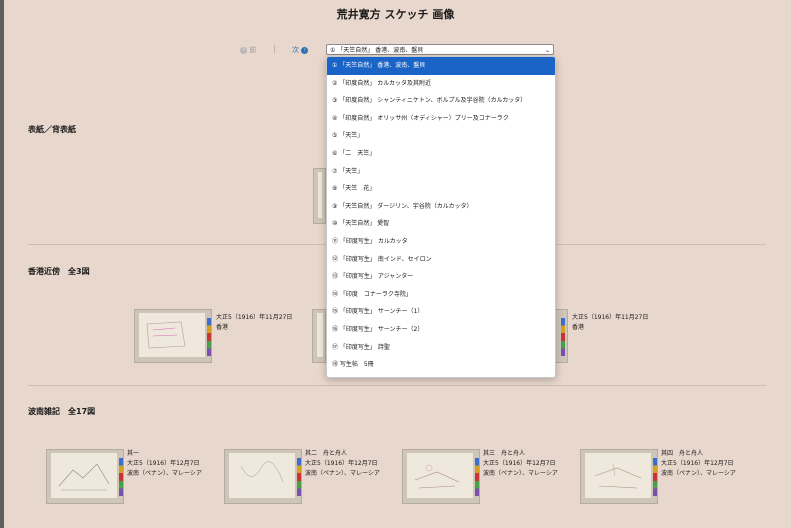 The image size is (791, 528). I want to click on left-edge-bar, so click(2, 264).